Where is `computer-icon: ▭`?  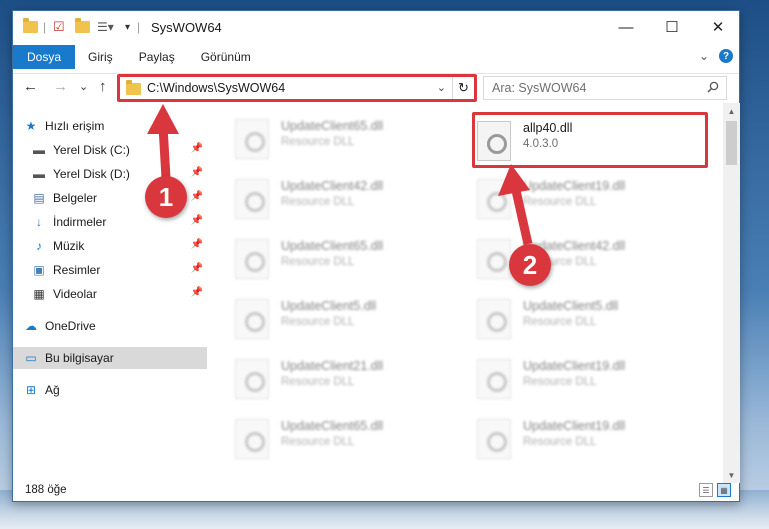 computer-icon: ▭ is located at coordinates (31, 358).